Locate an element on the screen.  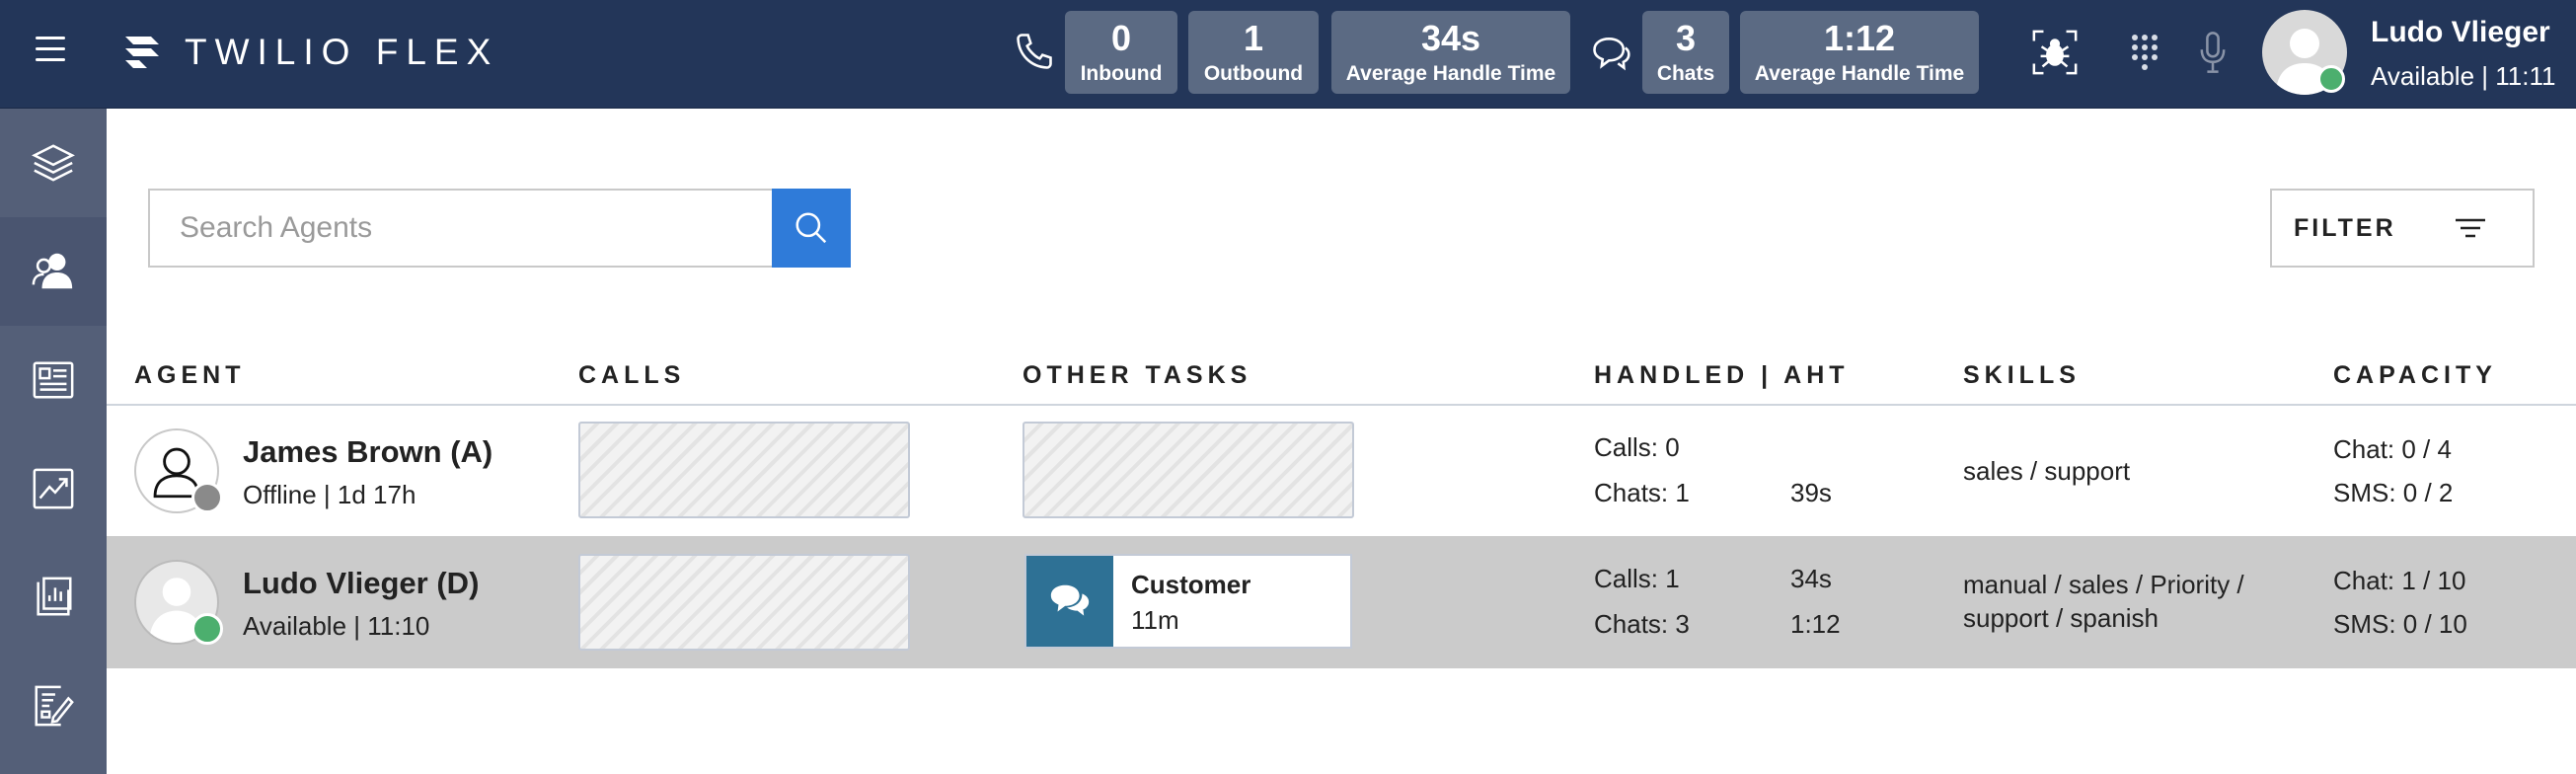
tasks-empty-slot is located at coordinates (1189, 470).